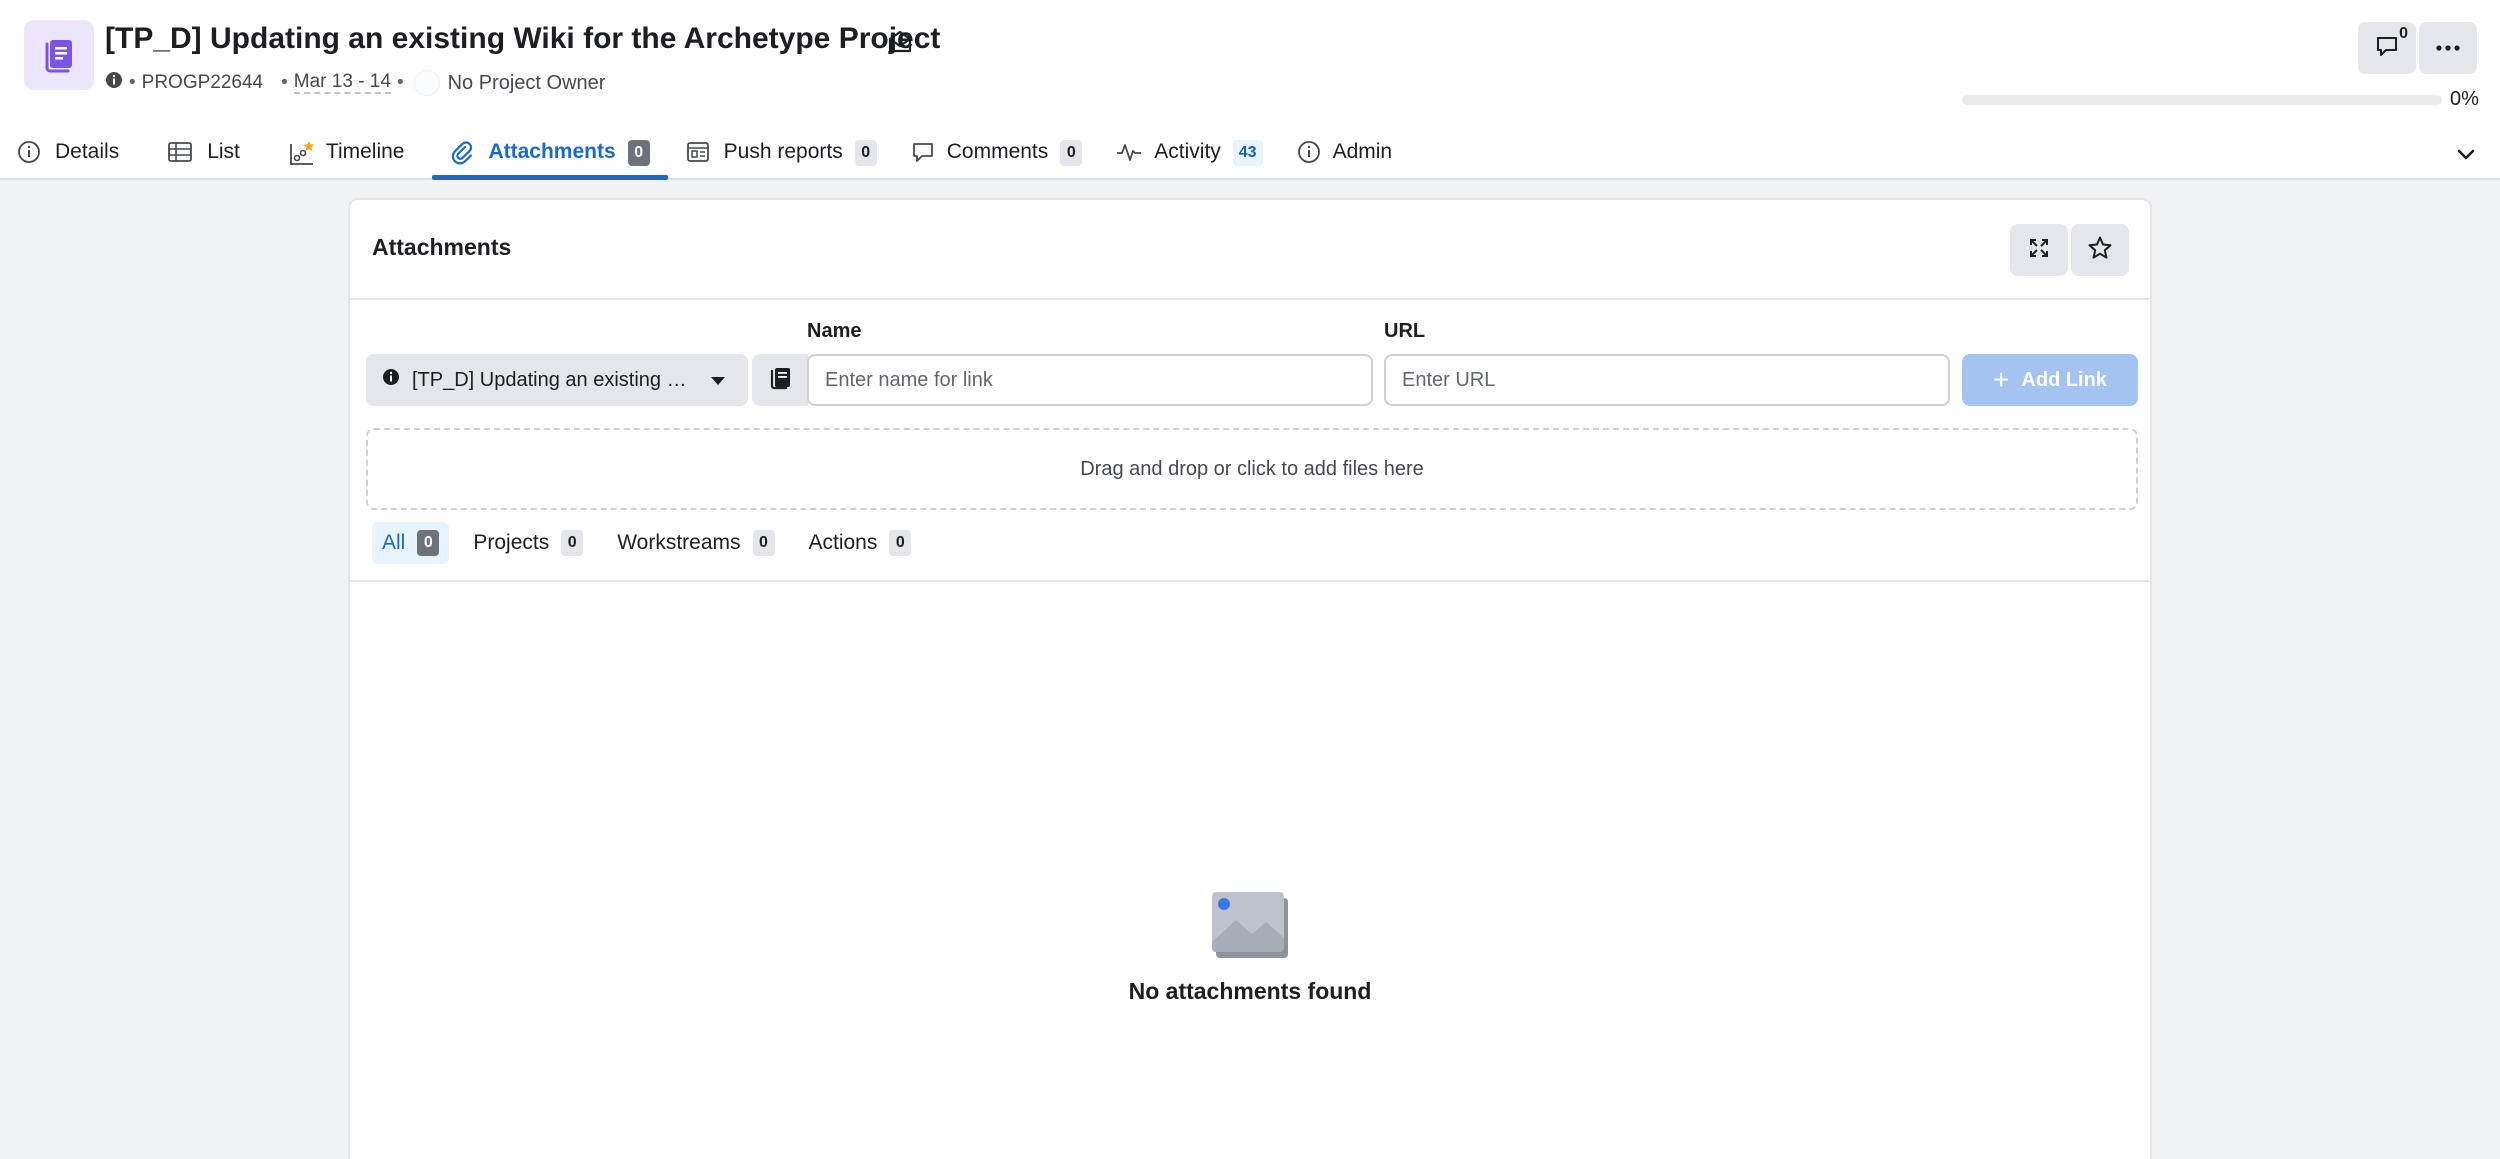 The height and width of the screenshot is (1159, 2500). I want to click on tab-timeline: Timeline, so click(346, 156).